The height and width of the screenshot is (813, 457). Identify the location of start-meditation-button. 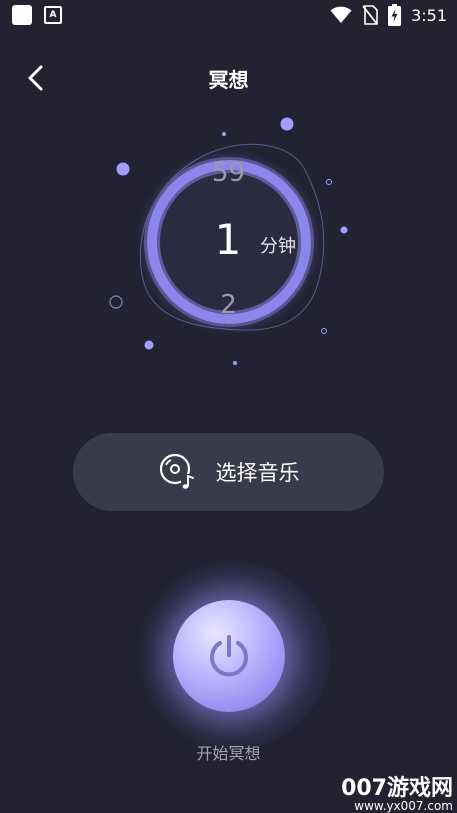
(229, 656).